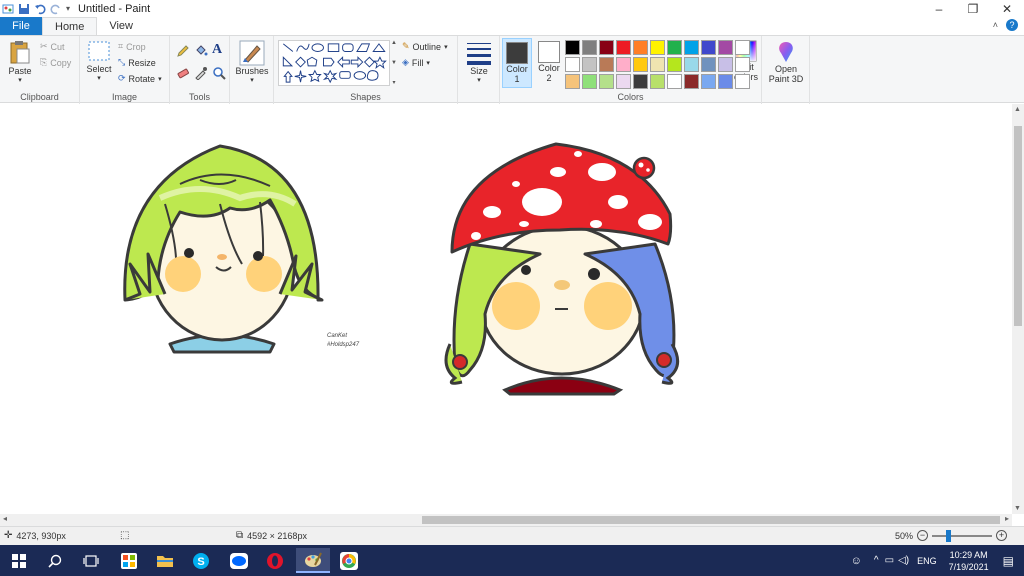 The width and height of the screenshot is (1024, 576). Describe the element at coordinates (1018, 226) in the screenshot. I see `vertical-scroll-thumb` at that location.